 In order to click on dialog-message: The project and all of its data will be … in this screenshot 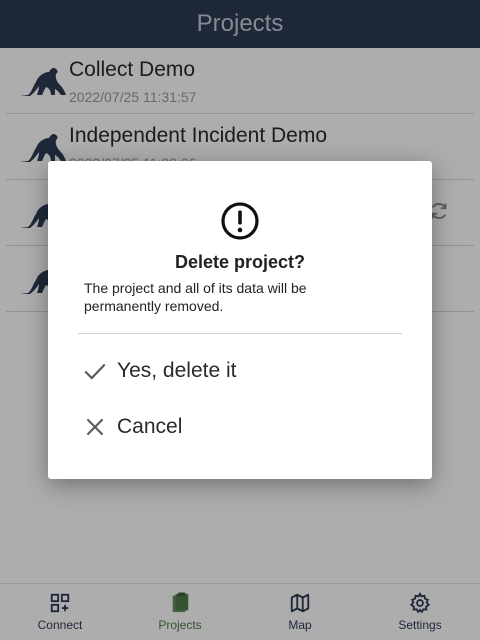, I will do `click(195, 297)`.